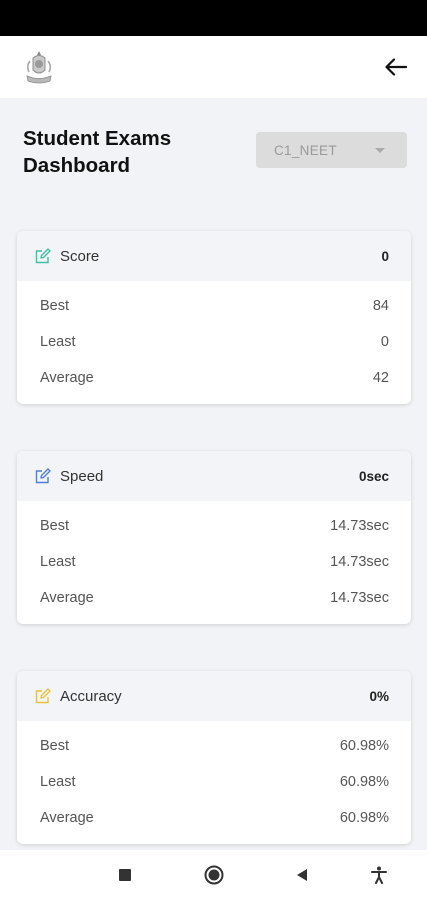 This screenshot has width=427, height=900. I want to click on card-header: Speed 0sec, so click(214, 476).